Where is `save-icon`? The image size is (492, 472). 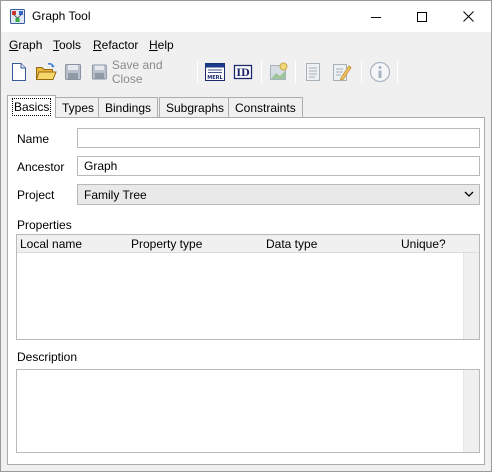 save-icon is located at coordinates (73, 72).